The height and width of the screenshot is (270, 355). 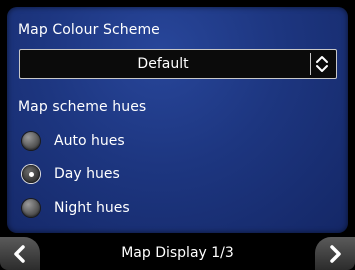 What do you see at coordinates (87, 174) in the screenshot?
I see `radio-label: Day hues` at bounding box center [87, 174].